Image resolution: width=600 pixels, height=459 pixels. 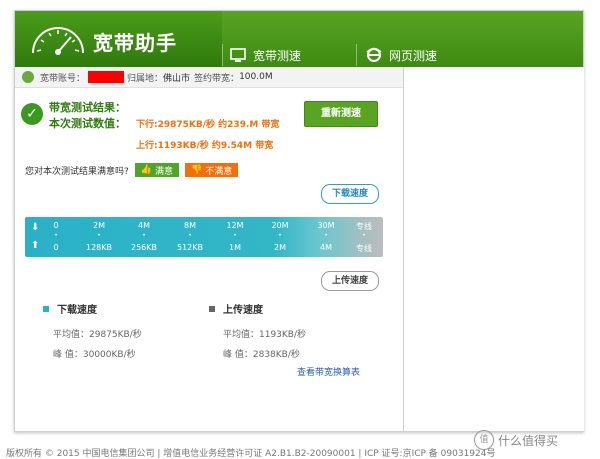 I want to click on brand-area: 宽带助手, so click(x=118, y=39).